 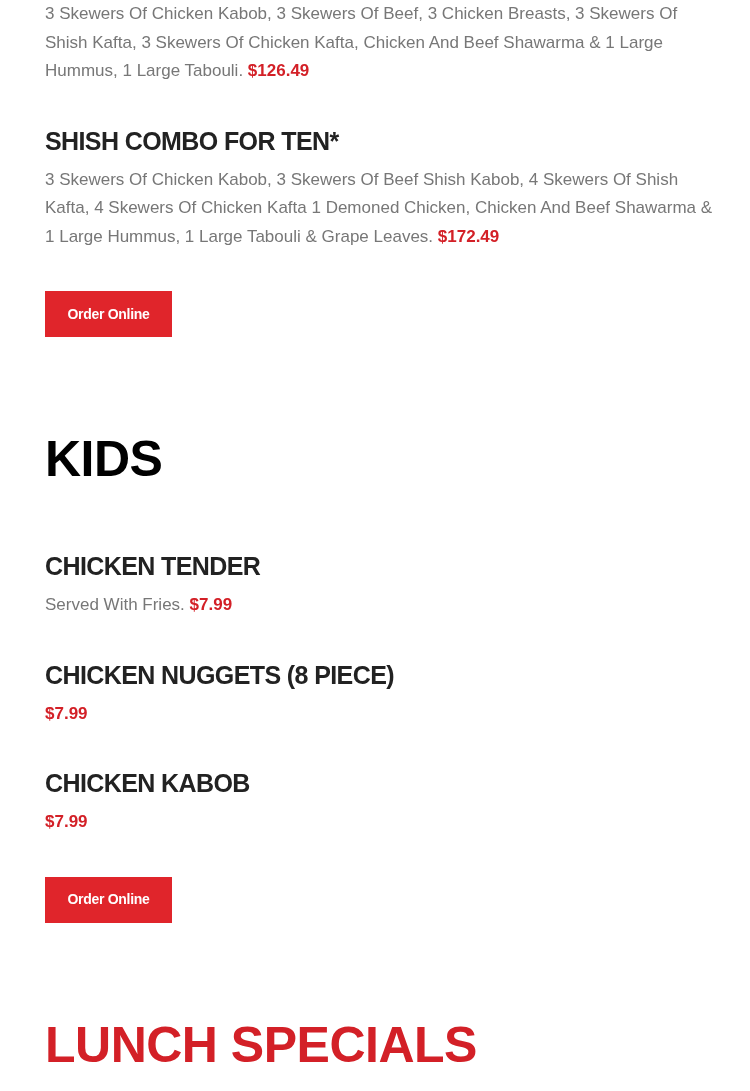 What do you see at coordinates (148, 783) in the screenshot?
I see `item-title: CHICKEN KABOB` at bounding box center [148, 783].